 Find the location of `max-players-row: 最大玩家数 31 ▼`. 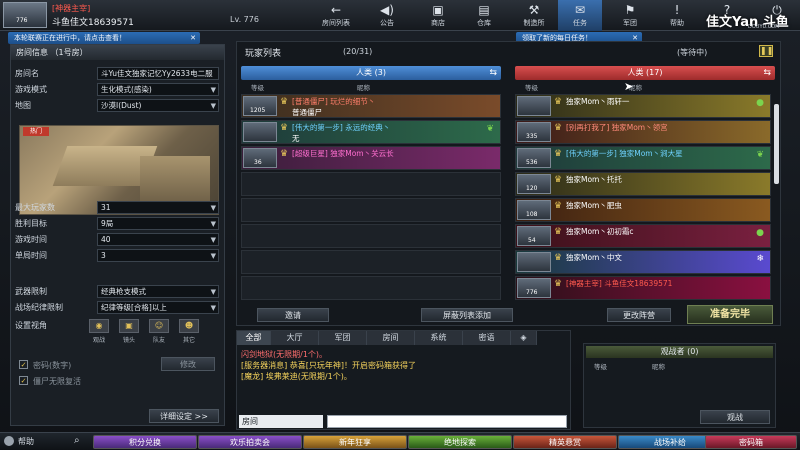

max-players-row: 最大玩家数 31 ▼ is located at coordinates (118, 208).